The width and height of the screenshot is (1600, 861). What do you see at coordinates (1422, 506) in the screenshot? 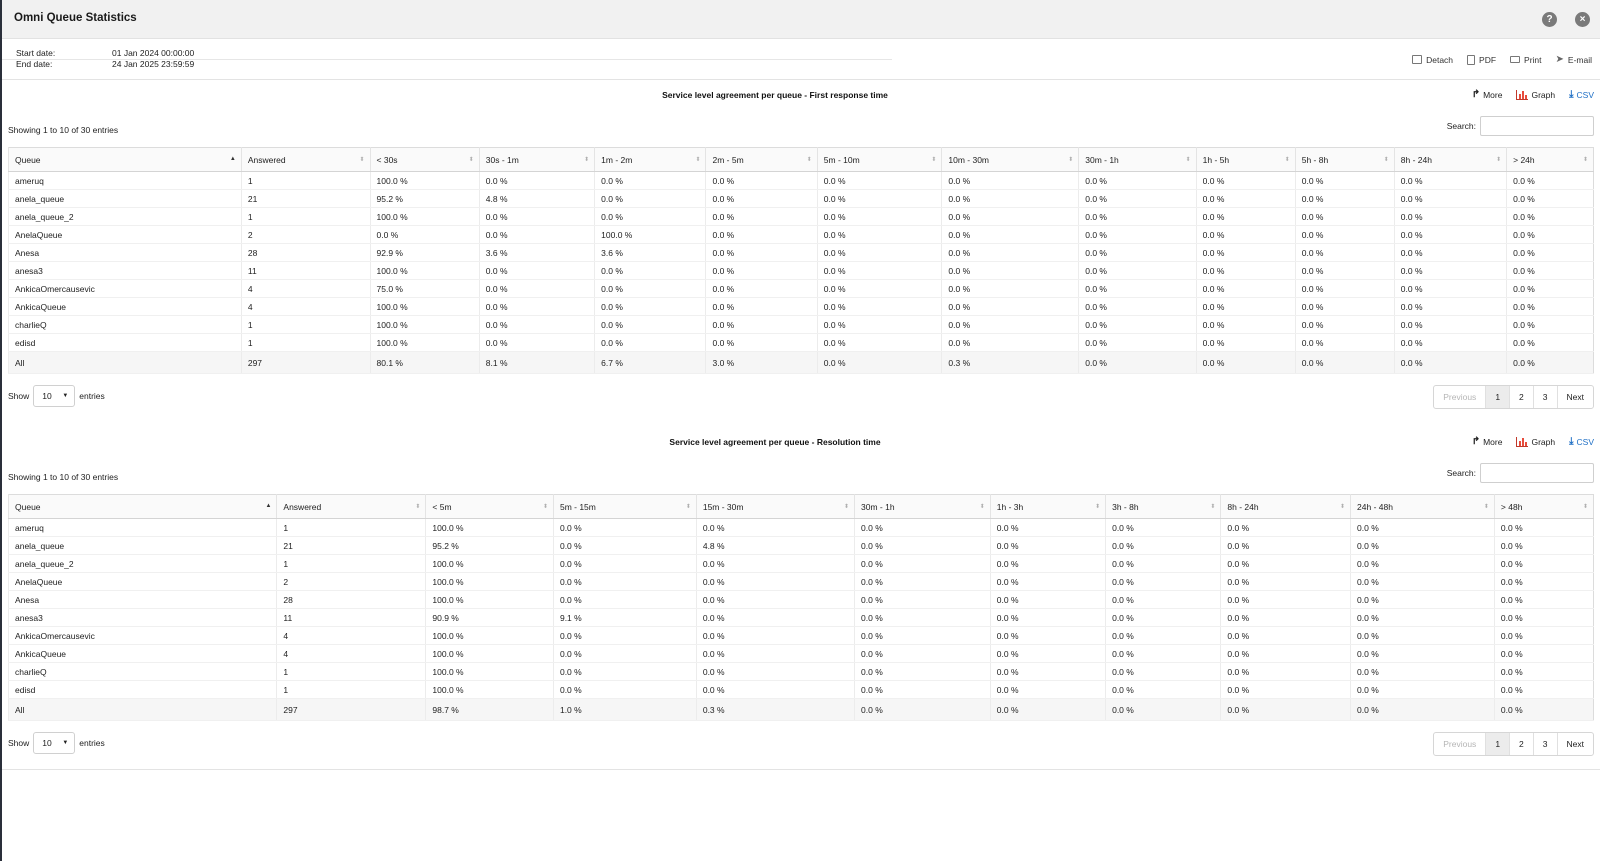
I see `column-header: 24h - 48h ⬍` at bounding box center [1422, 506].